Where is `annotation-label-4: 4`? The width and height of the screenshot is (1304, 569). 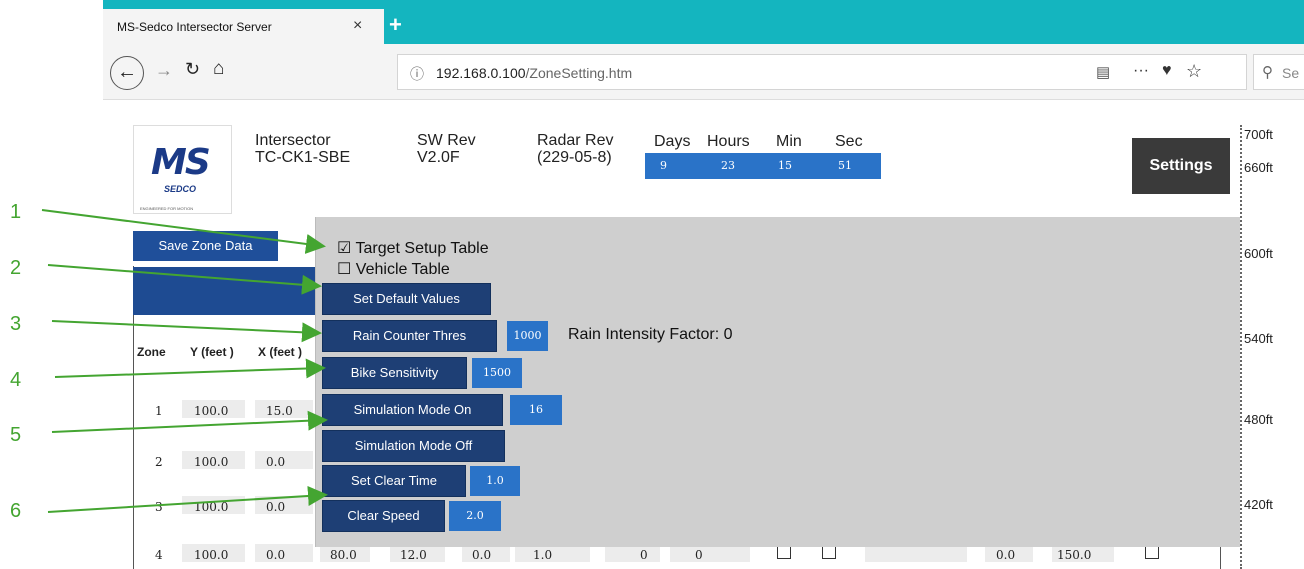 annotation-label-4: 4 is located at coordinates (16, 380).